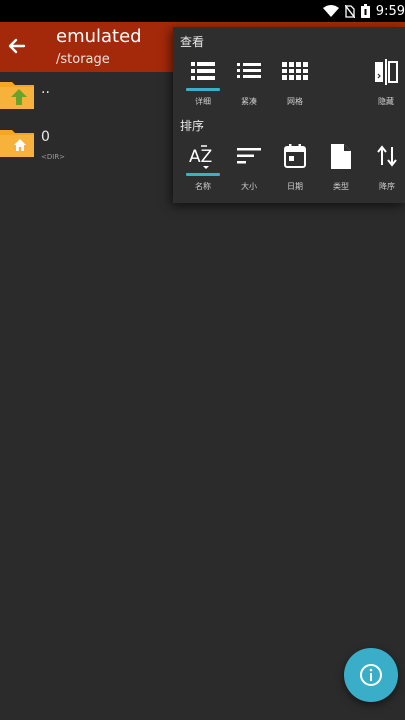  I want to click on no-sim-icon, so click(349, 11).